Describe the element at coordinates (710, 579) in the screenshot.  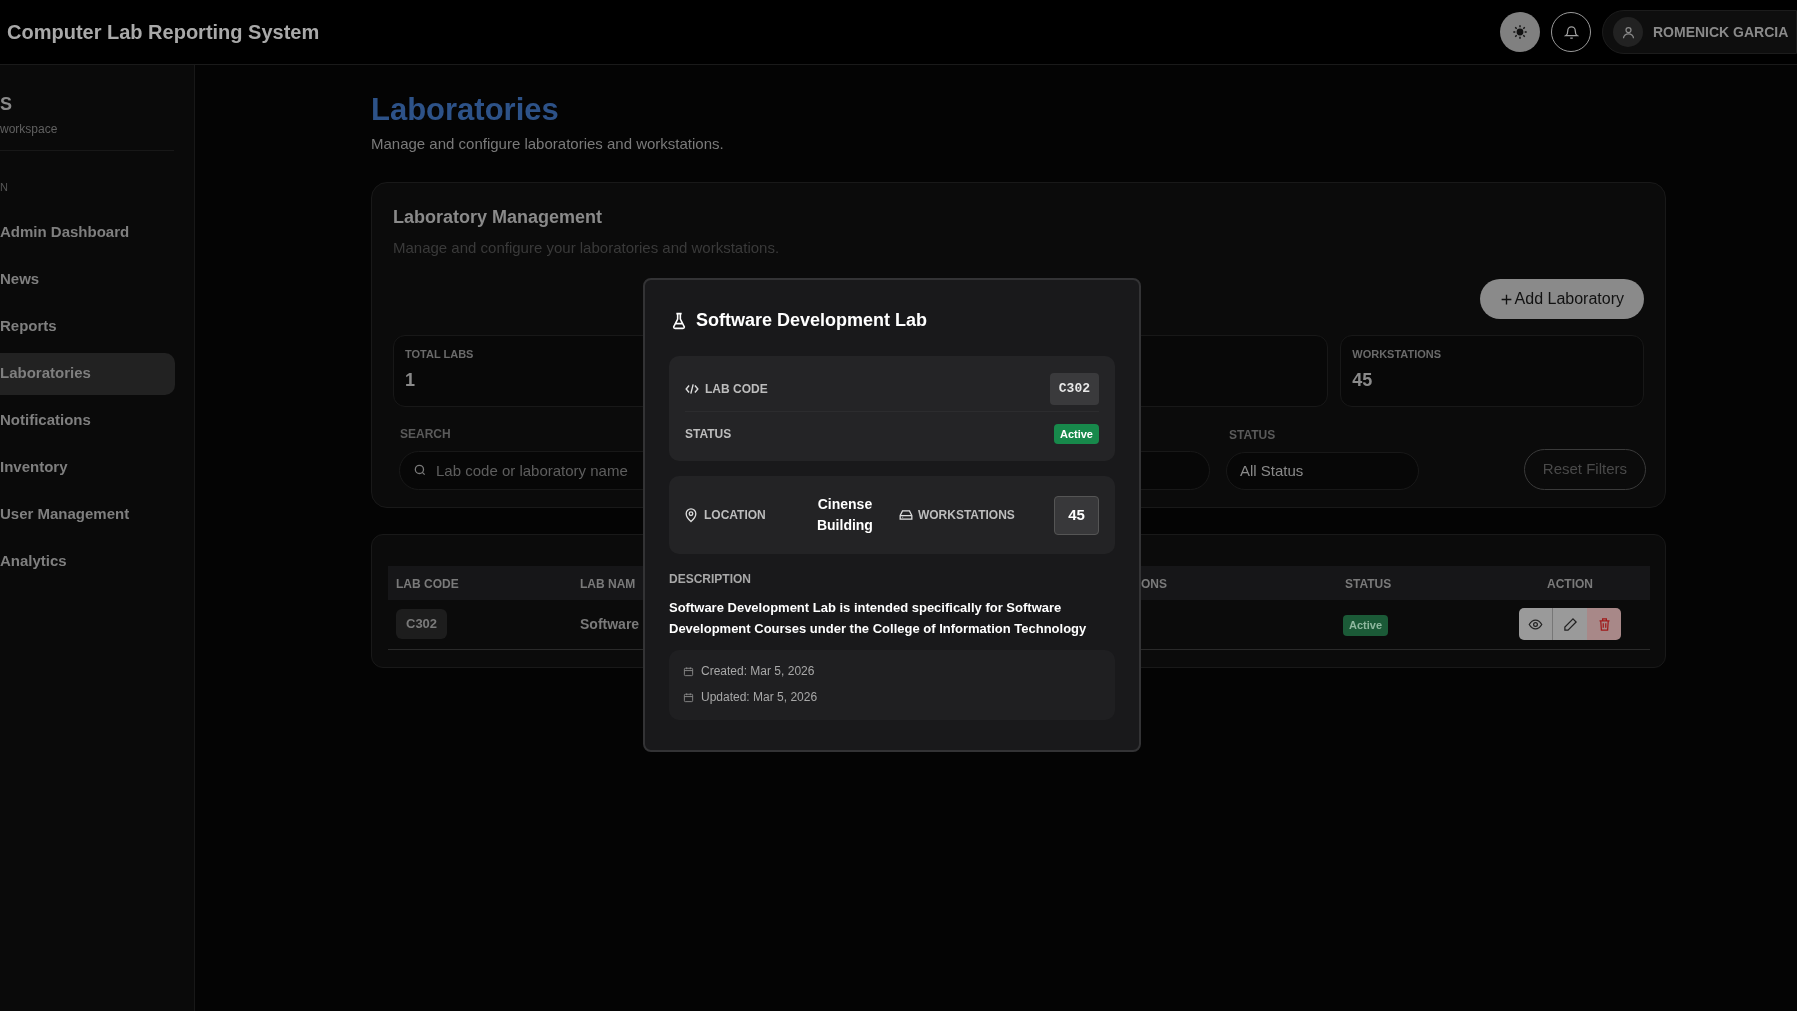
I see `section-label: DESCRIPTION` at that location.